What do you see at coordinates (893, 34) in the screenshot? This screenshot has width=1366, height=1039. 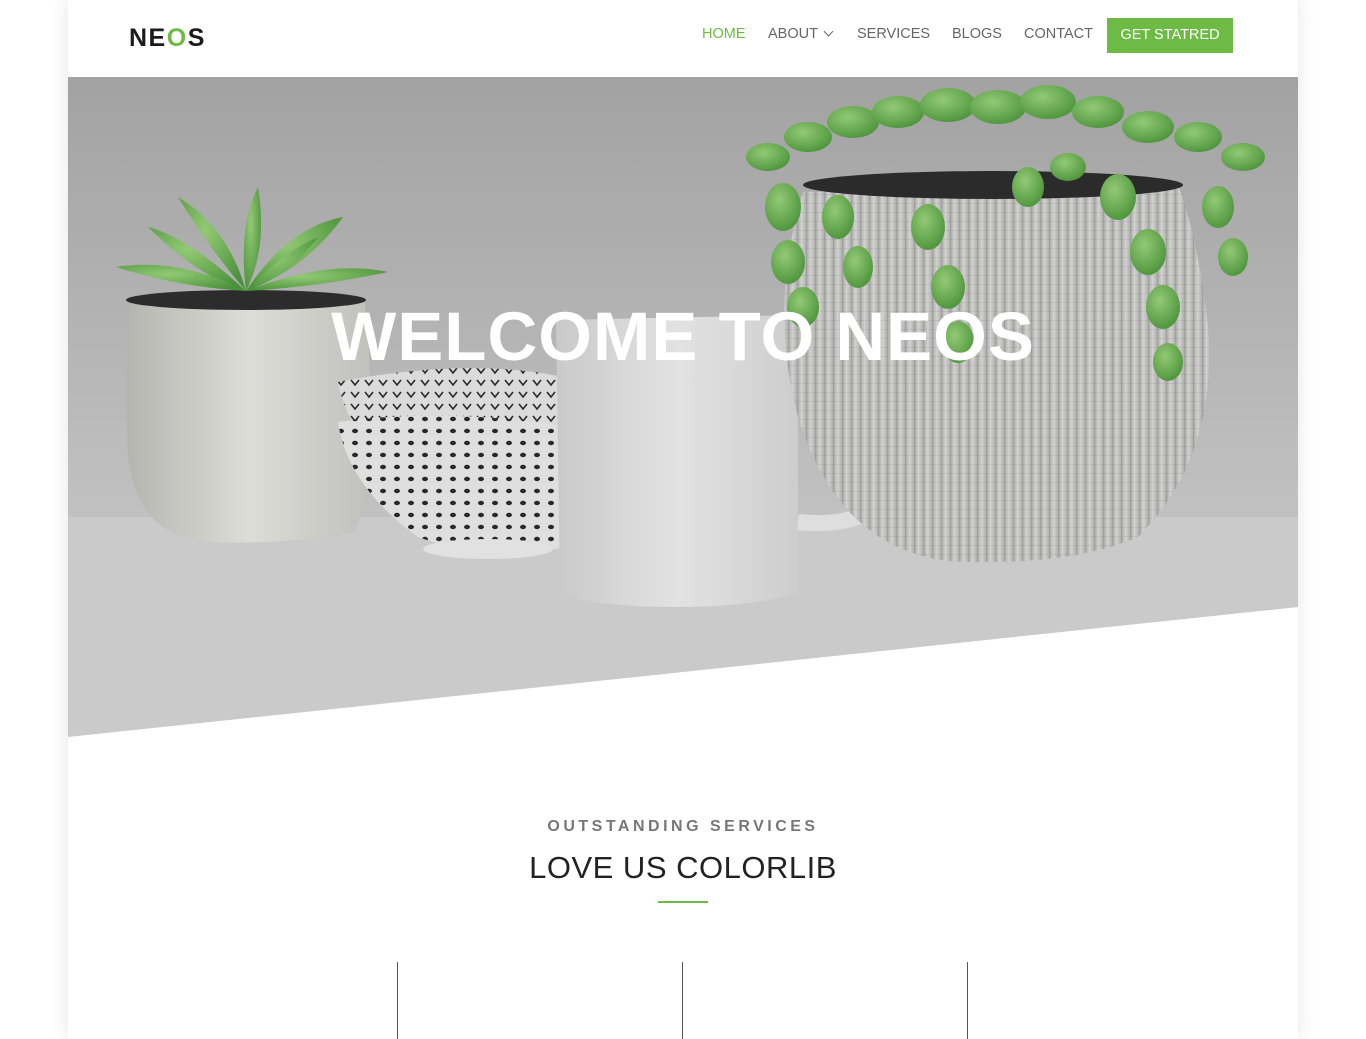 I see `nav-services: SERVICES` at bounding box center [893, 34].